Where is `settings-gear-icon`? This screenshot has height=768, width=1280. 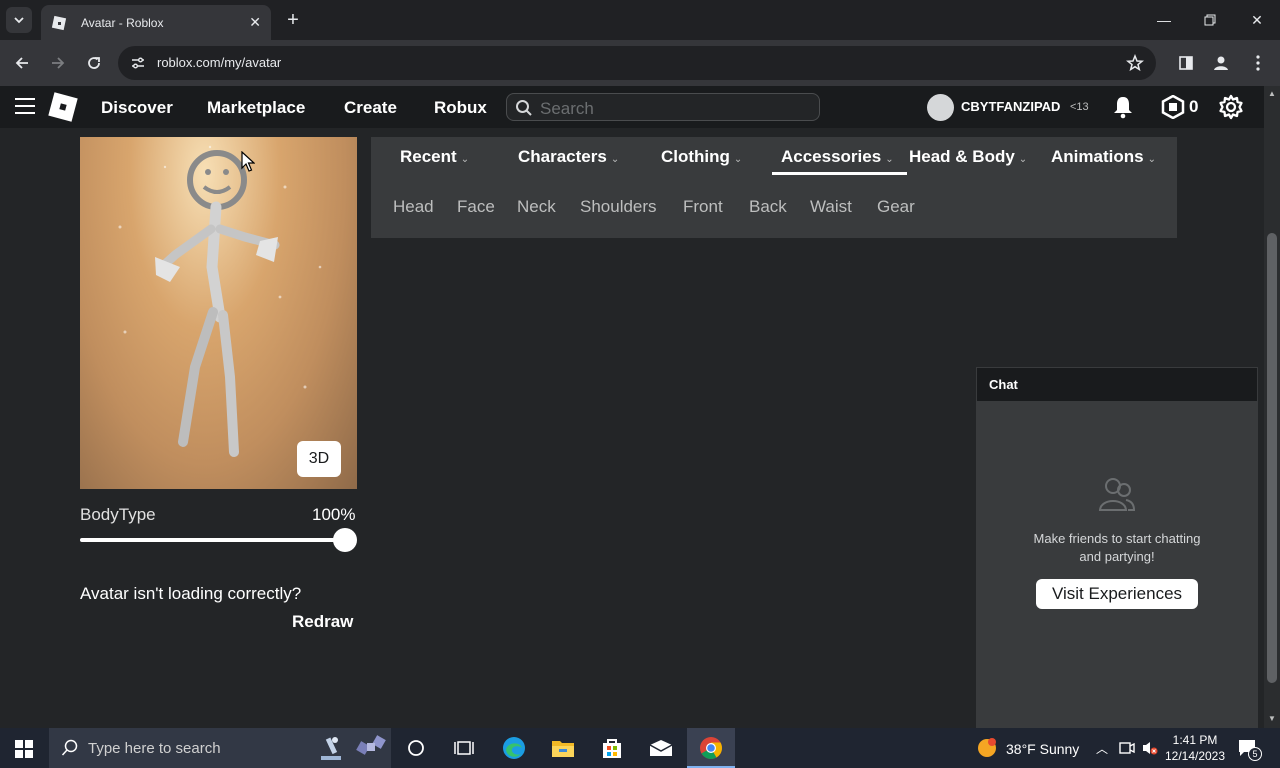 settings-gear-icon is located at coordinates (1231, 107).